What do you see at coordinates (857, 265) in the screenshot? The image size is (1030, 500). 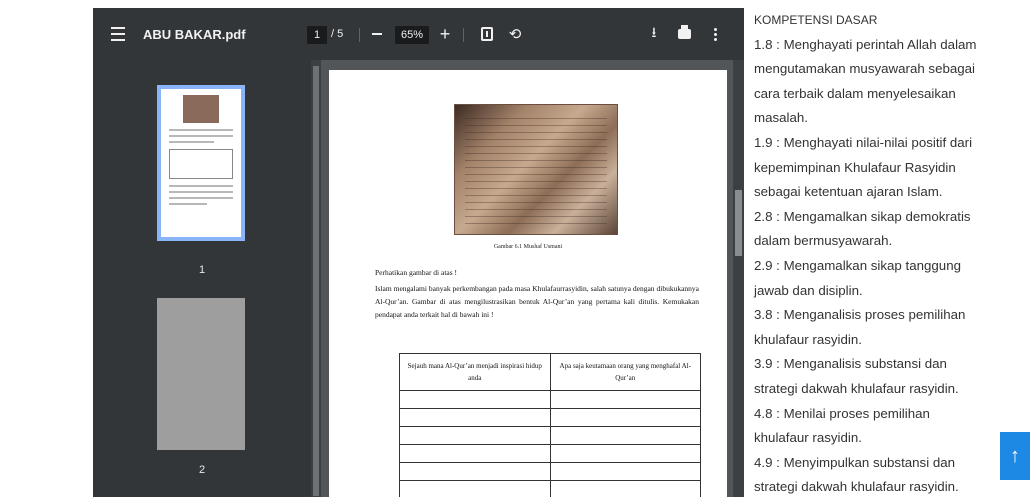 I see `competency-line: 2.9 : Mengamalkan sikap tanggung` at bounding box center [857, 265].